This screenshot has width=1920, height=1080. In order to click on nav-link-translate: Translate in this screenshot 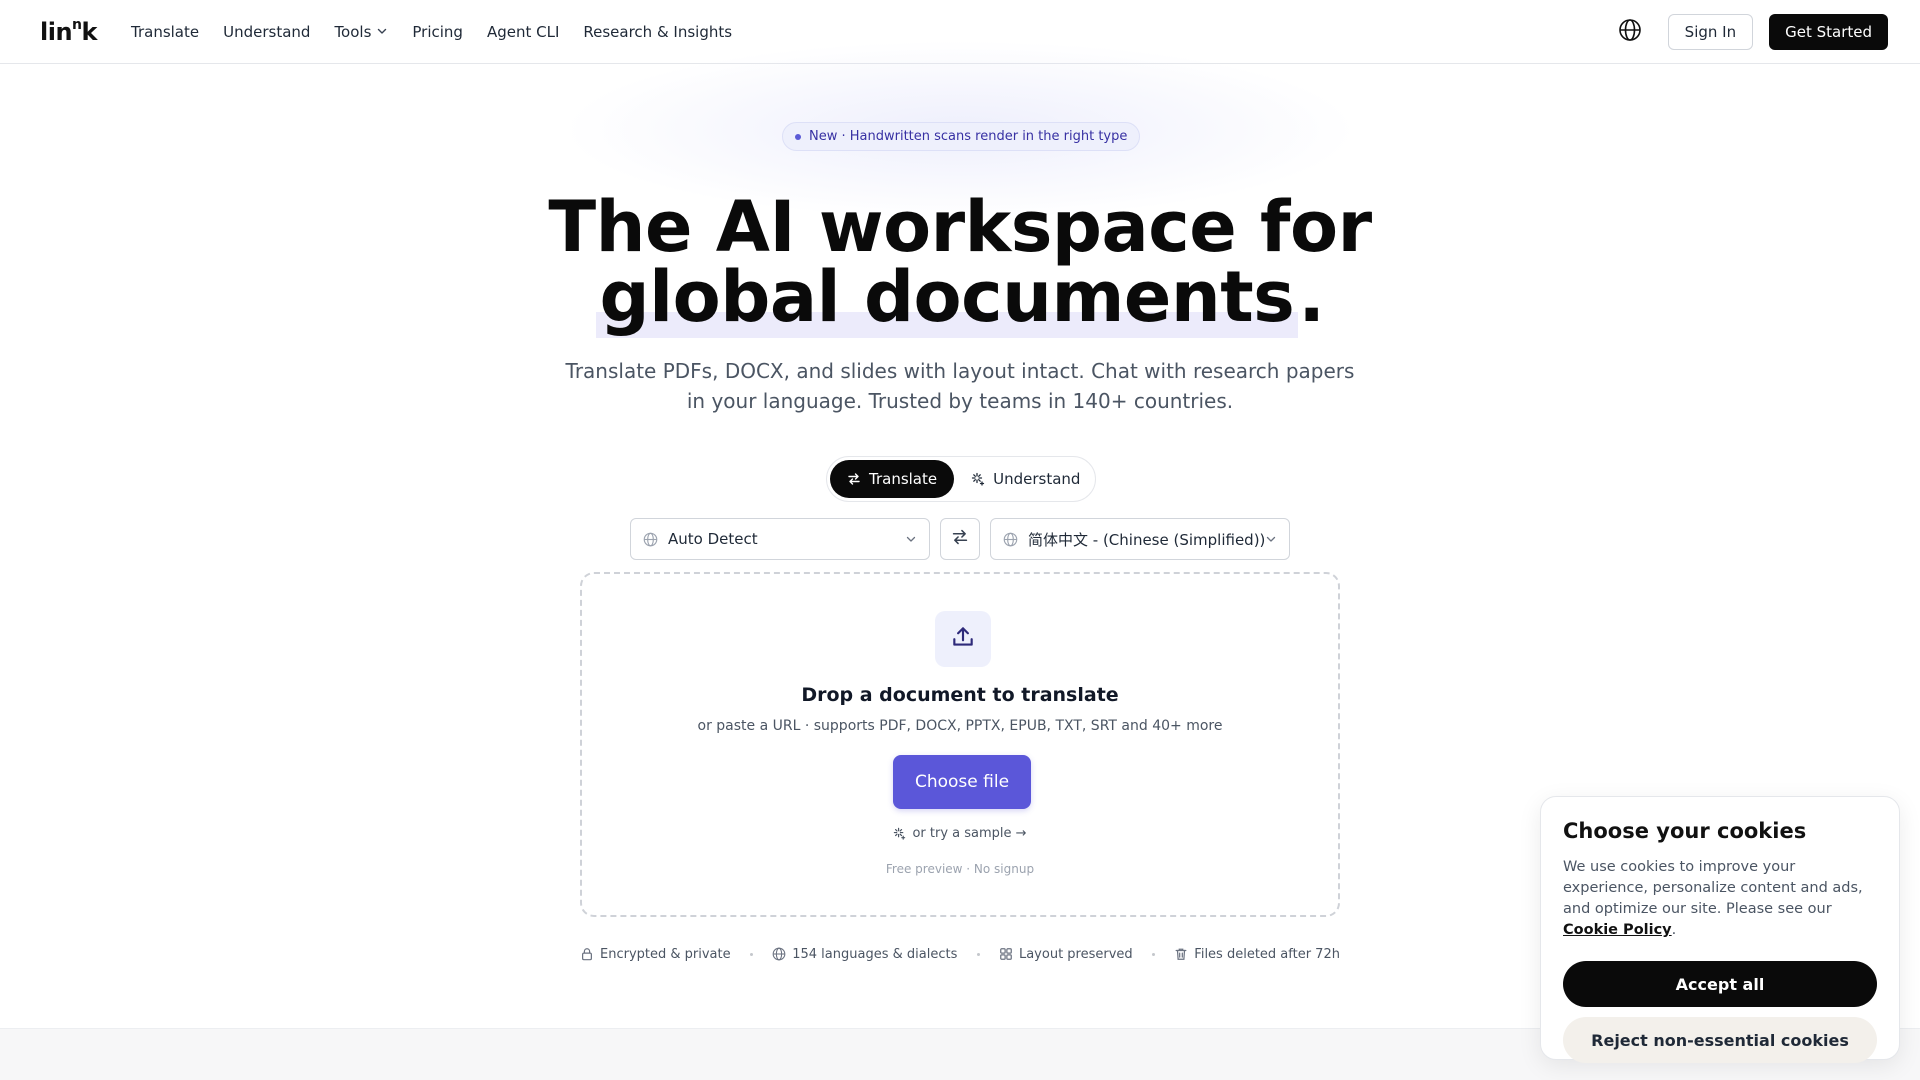, I will do `click(165, 32)`.